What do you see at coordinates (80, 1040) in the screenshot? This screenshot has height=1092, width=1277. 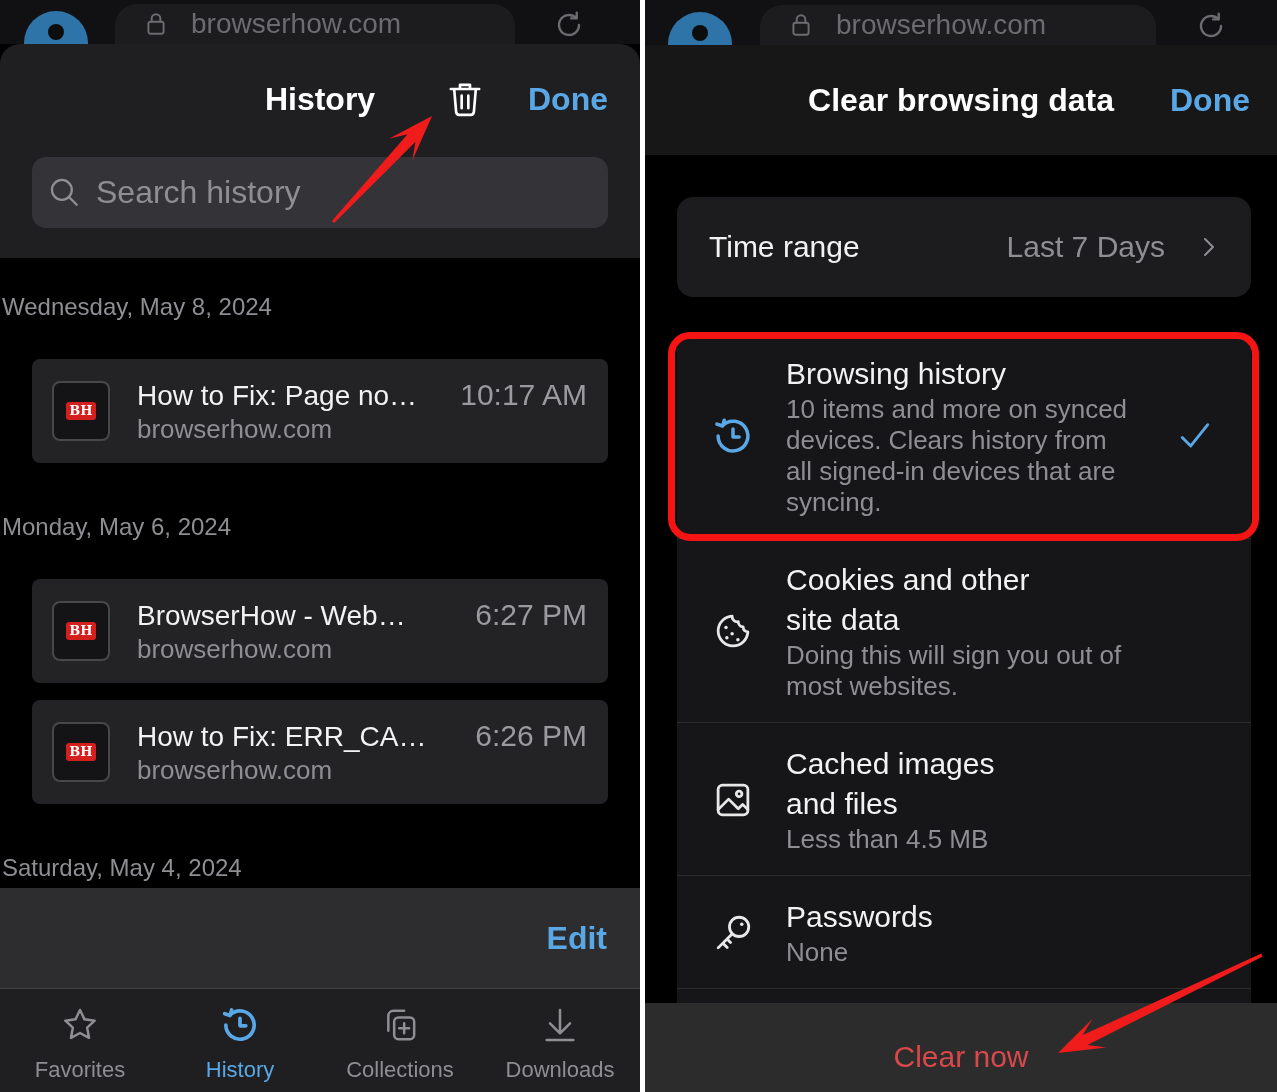 I see `tab: Favorites` at bounding box center [80, 1040].